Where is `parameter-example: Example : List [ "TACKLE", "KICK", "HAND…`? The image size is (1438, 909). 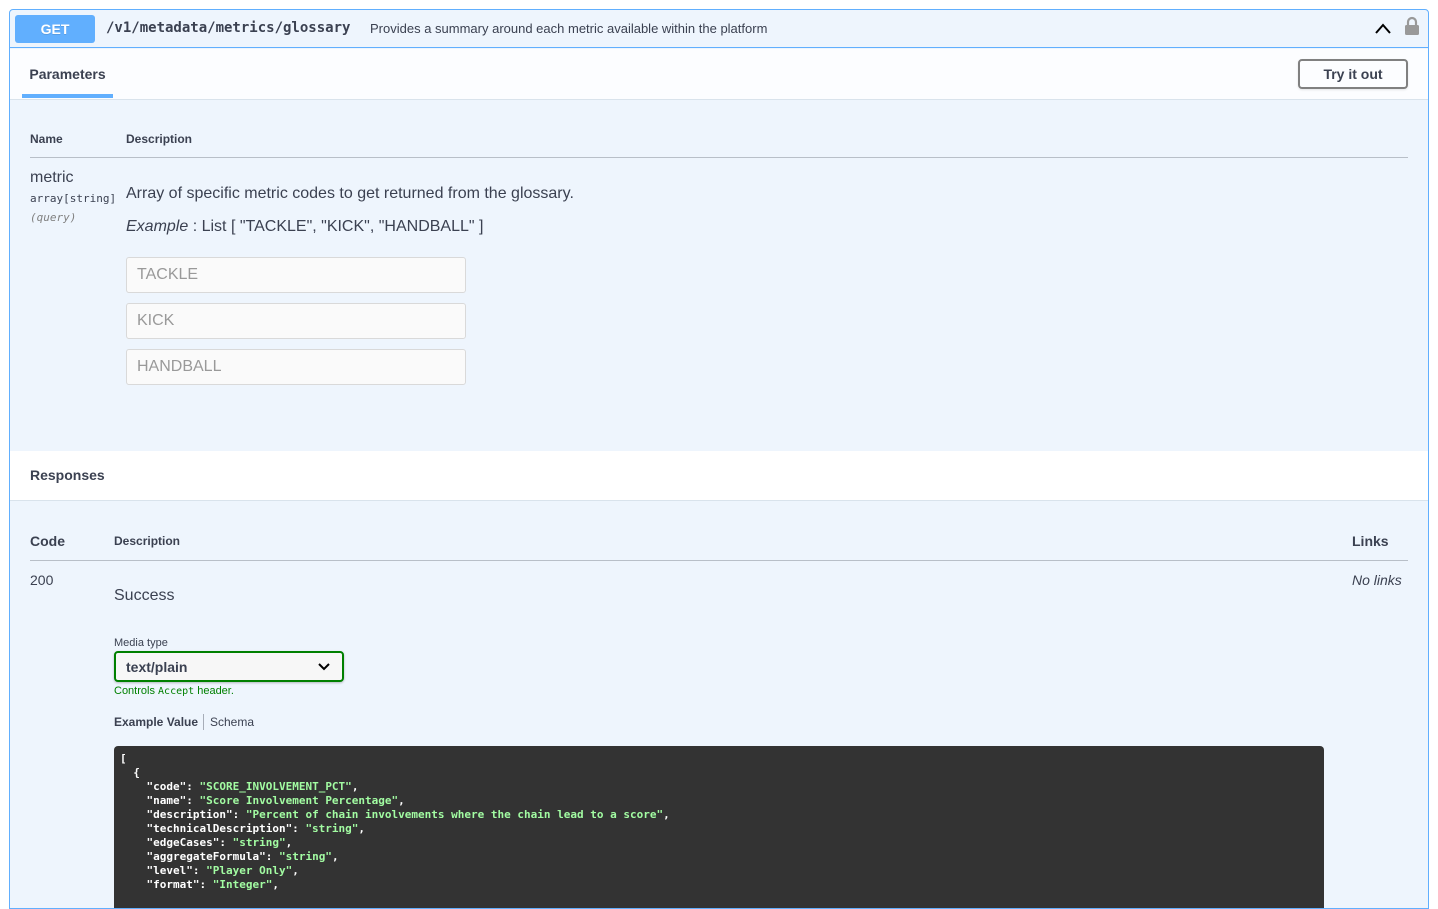 parameter-example: Example : List [ "TACKLE", "KICK", "HAND… is located at coordinates (304, 227).